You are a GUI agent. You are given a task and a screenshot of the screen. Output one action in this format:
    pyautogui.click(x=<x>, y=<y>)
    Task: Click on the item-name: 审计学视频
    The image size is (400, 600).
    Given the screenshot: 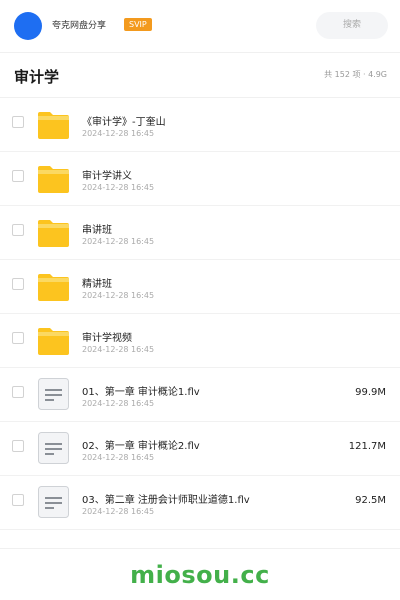 What is the action you would take?
    pyautogui.click(x=107, y=338)
    